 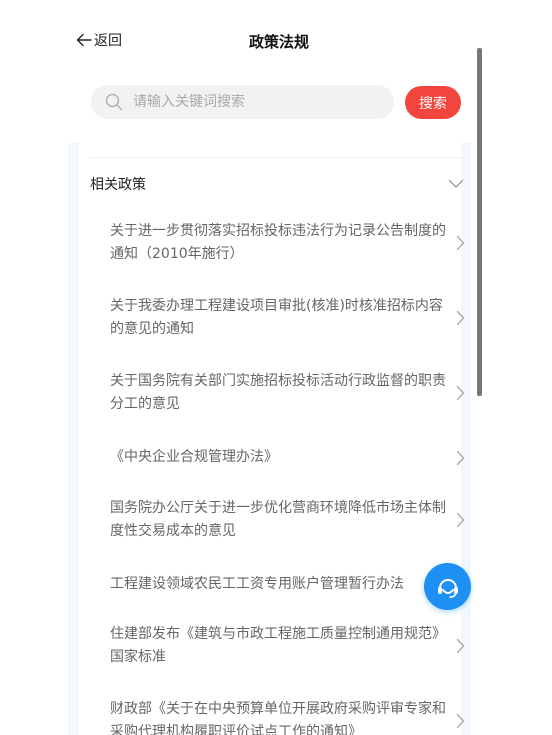 What do you see at coordinates (253, 102) in the screenshot?
I see `search-input` at bounding box center [253, 102].